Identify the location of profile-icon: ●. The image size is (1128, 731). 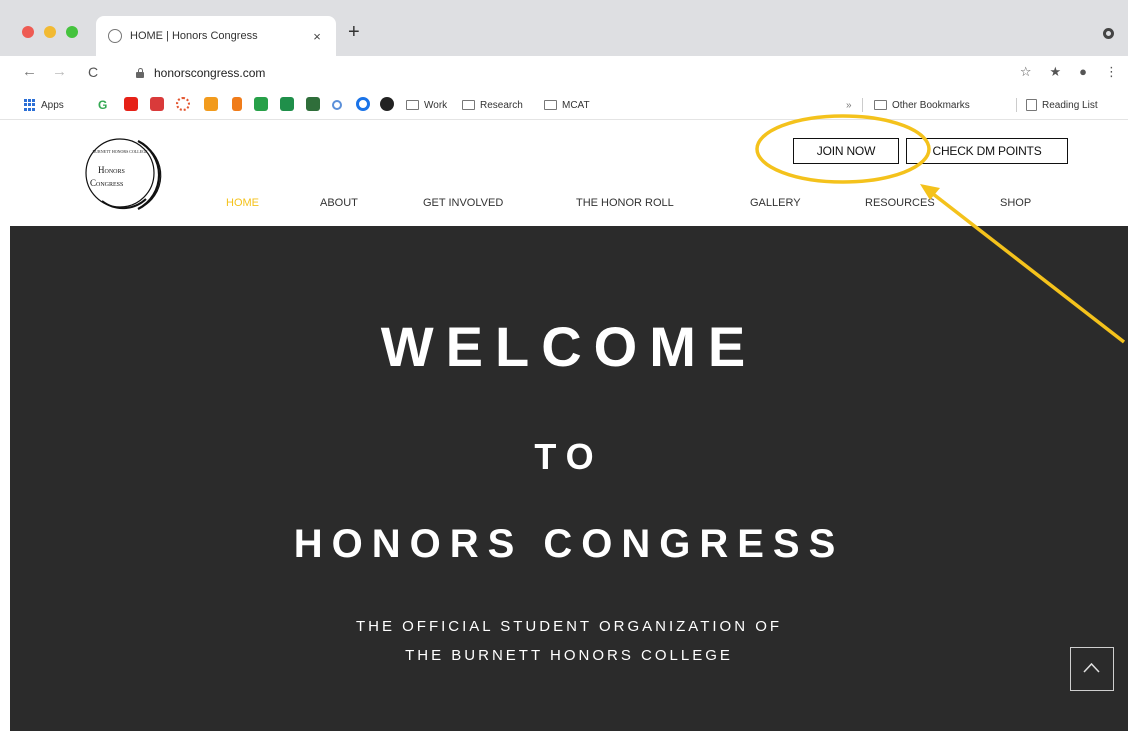
(1083, 72).